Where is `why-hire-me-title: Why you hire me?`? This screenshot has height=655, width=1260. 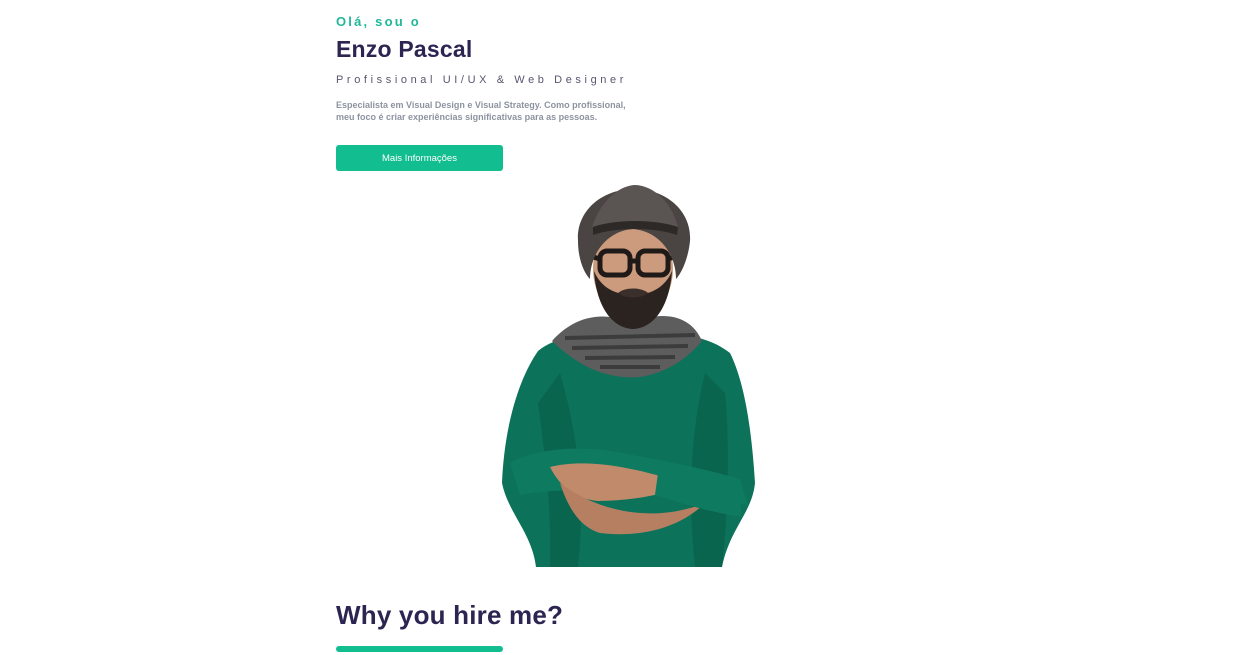 why-hire-me-title: Why you hire me? is located at coordinates (450, 615).